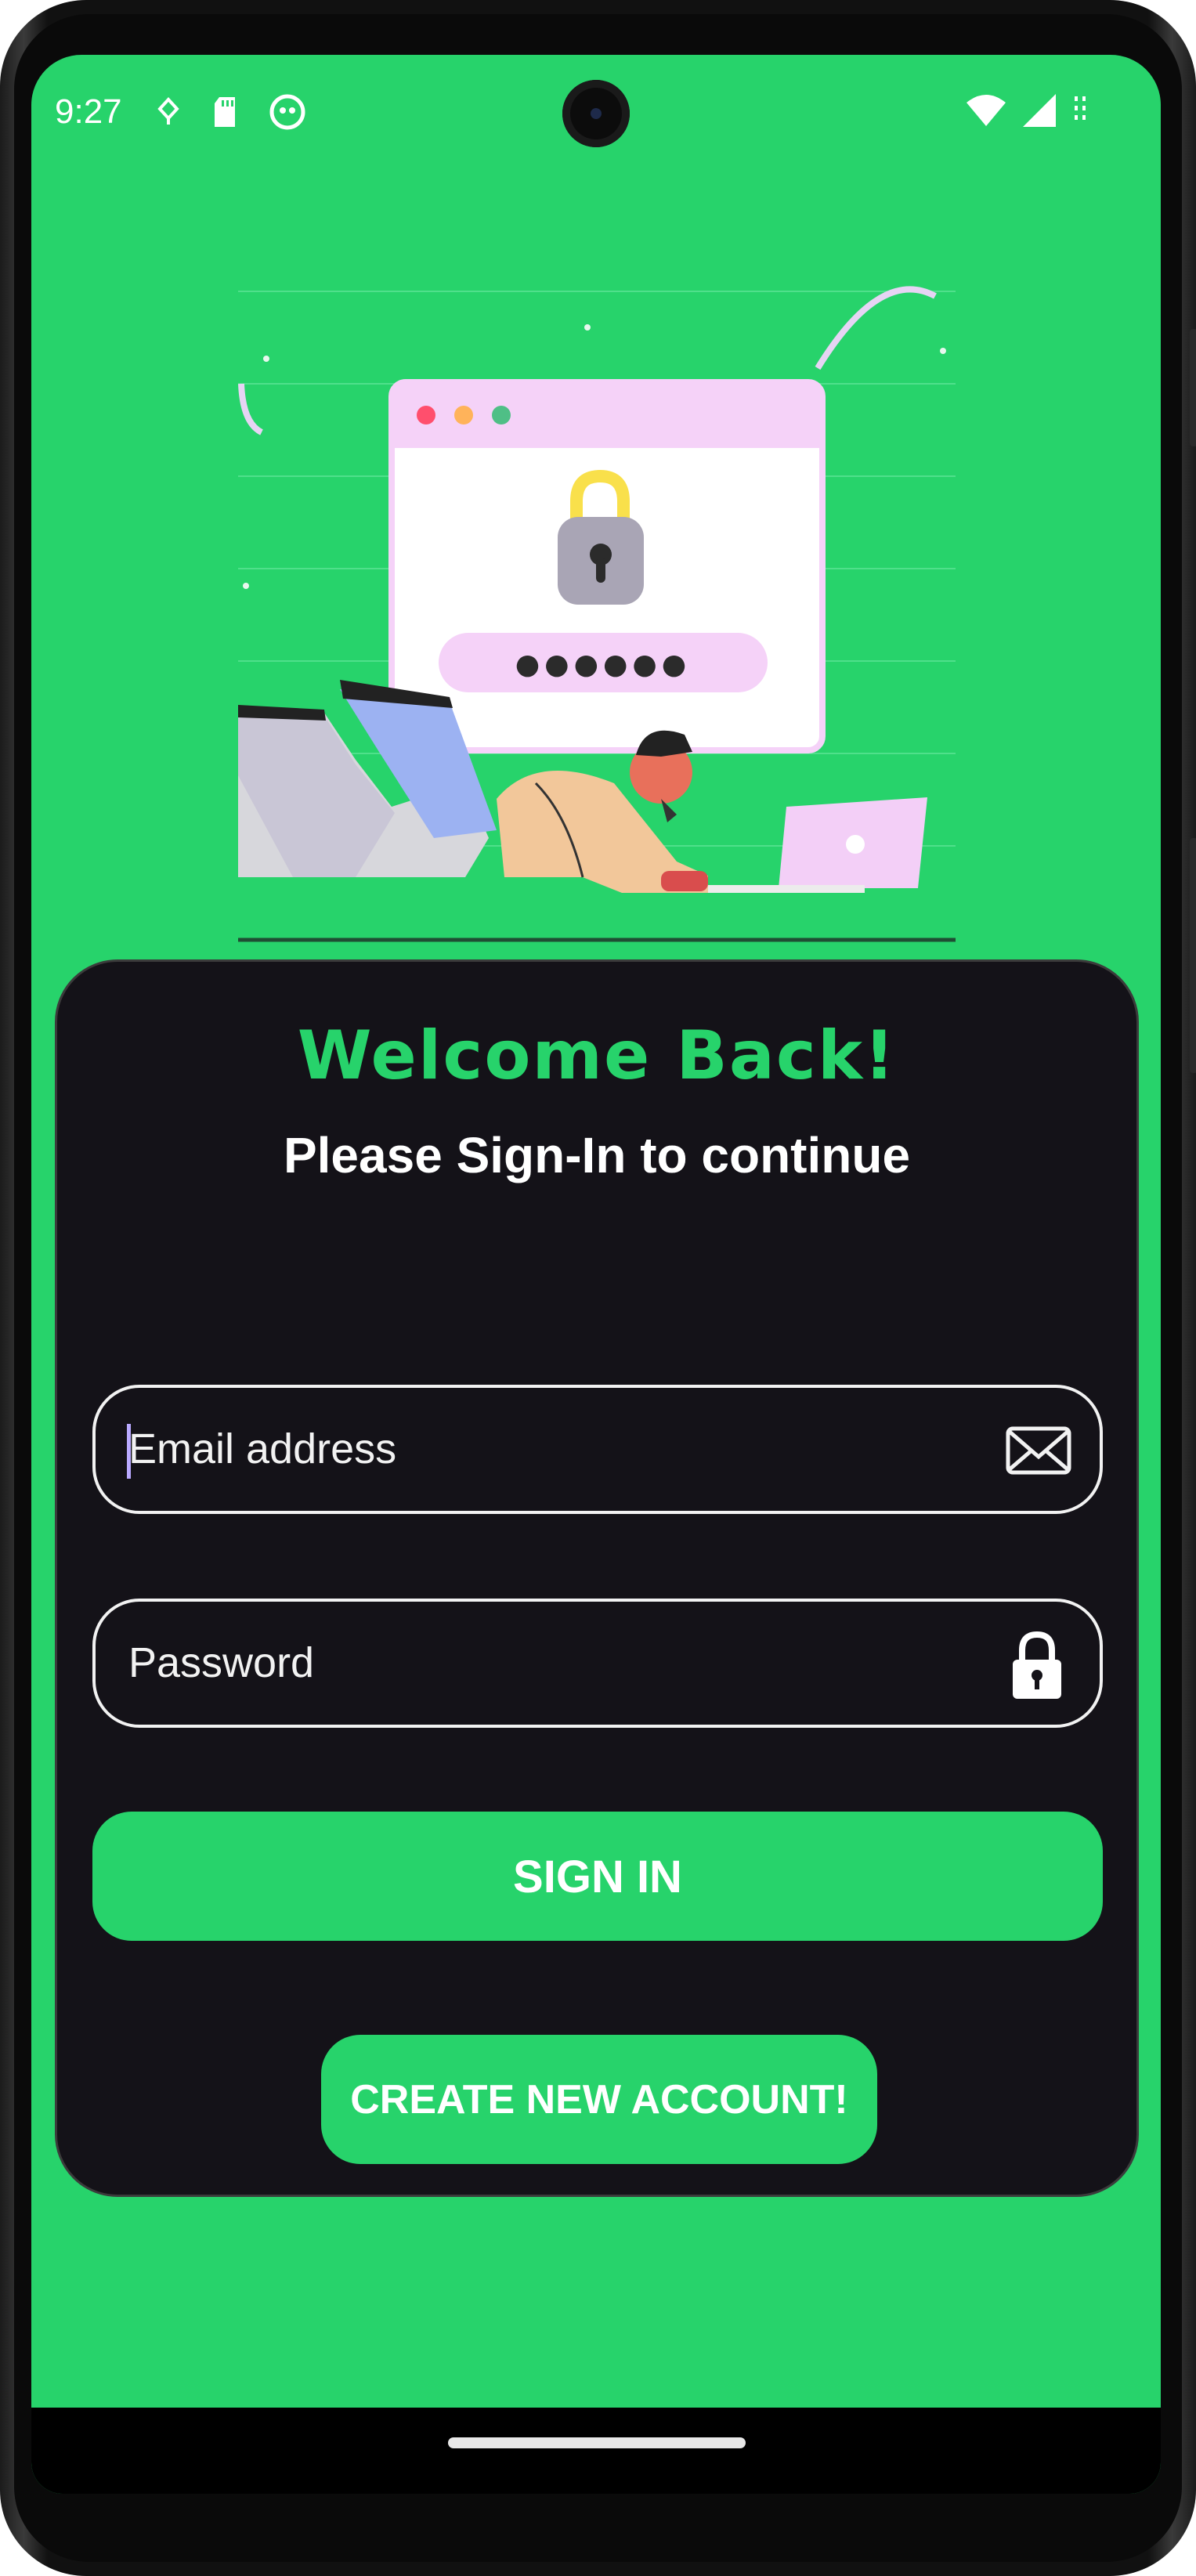 This screenshot has height=2576, width=1196. What do you see at coordinates (986, 110) in the screenshot?
I see `wifi-icon` at bounding box center [986, 110].